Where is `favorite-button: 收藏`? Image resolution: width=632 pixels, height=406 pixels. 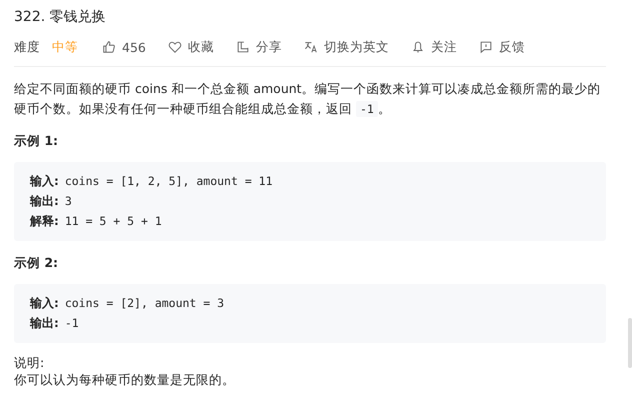
favorite-button: 收藏 is located at coordinates (191, 47).